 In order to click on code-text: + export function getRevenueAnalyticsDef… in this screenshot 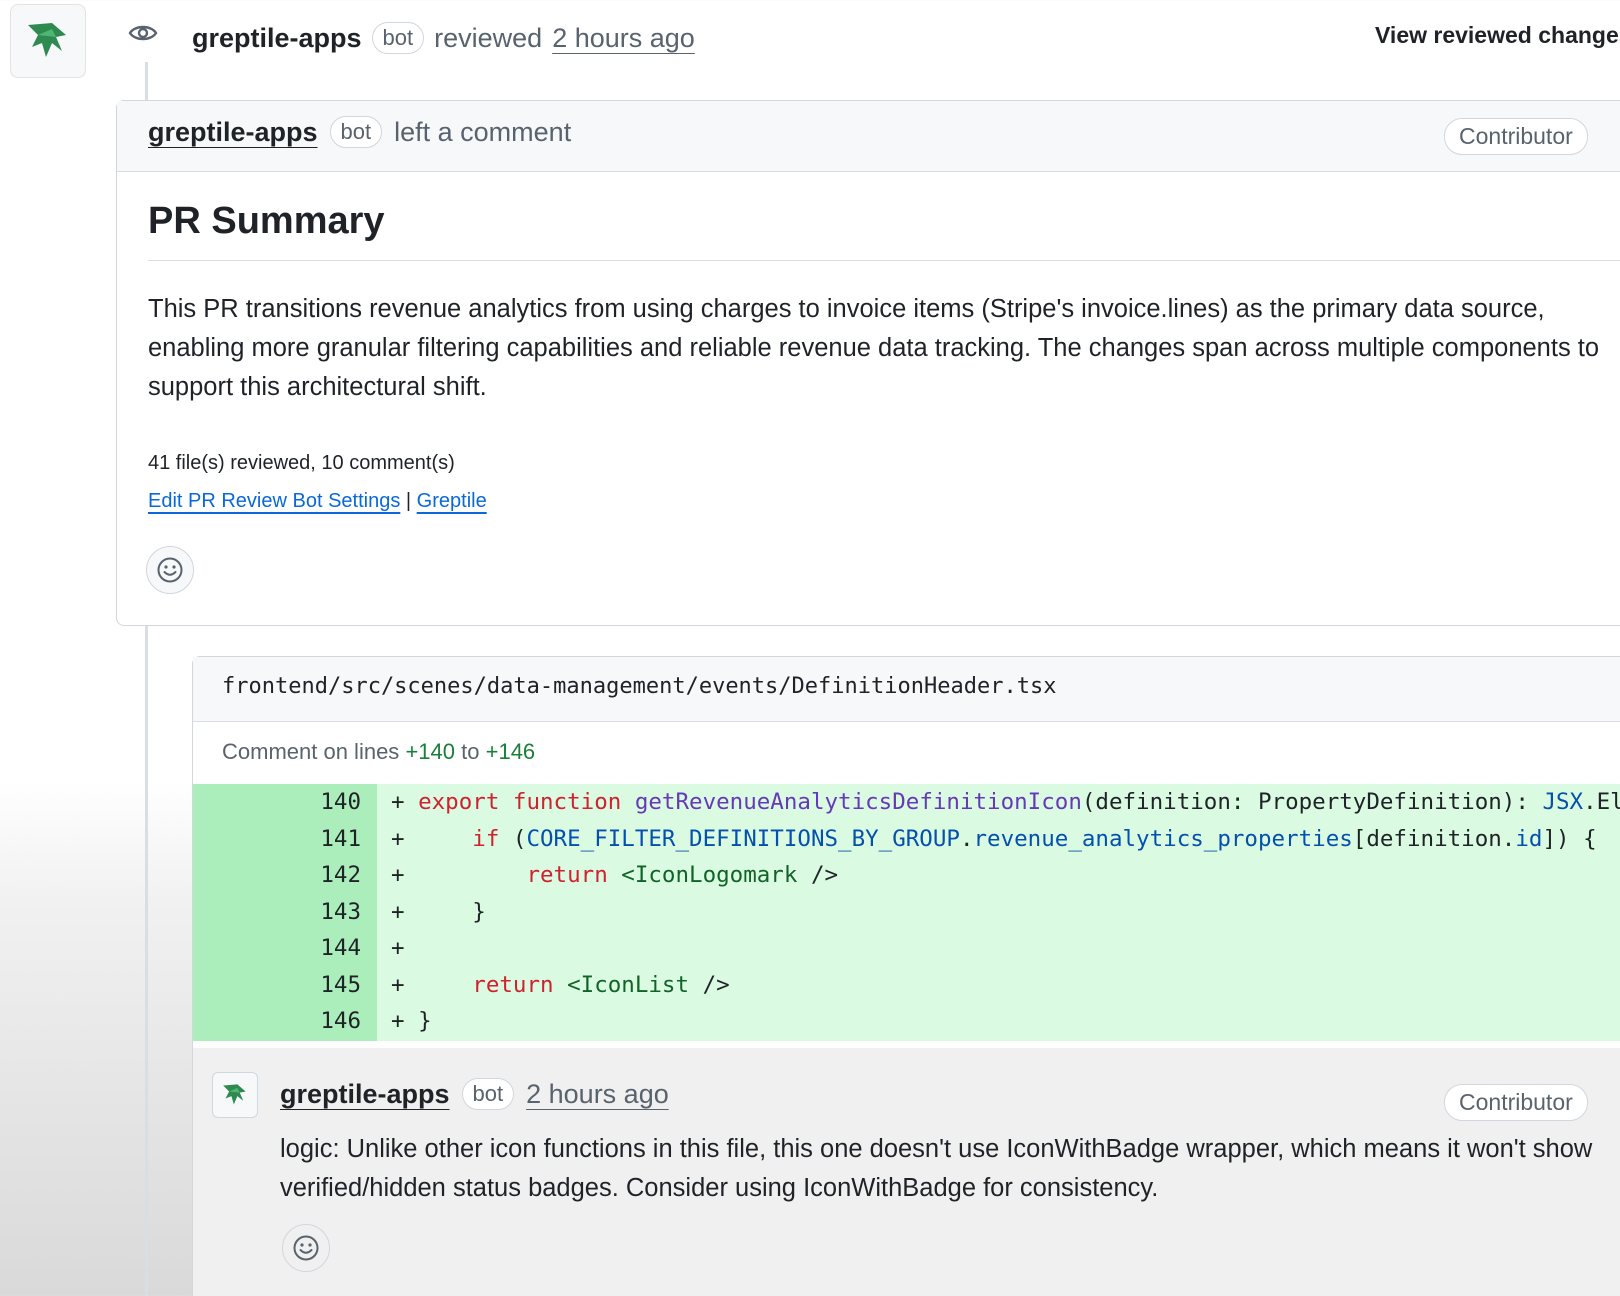, I will do `click(1005, 802)`.